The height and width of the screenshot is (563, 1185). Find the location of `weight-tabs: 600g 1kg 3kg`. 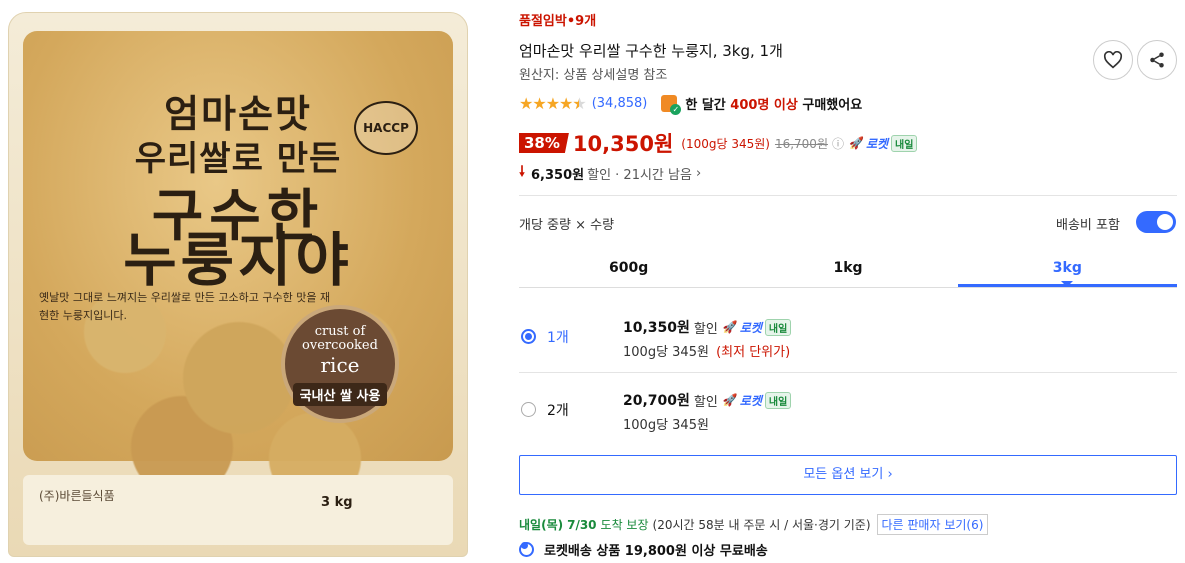

weight-tabs: 600g 1kg 3kg is located at coordinates (848, 268).